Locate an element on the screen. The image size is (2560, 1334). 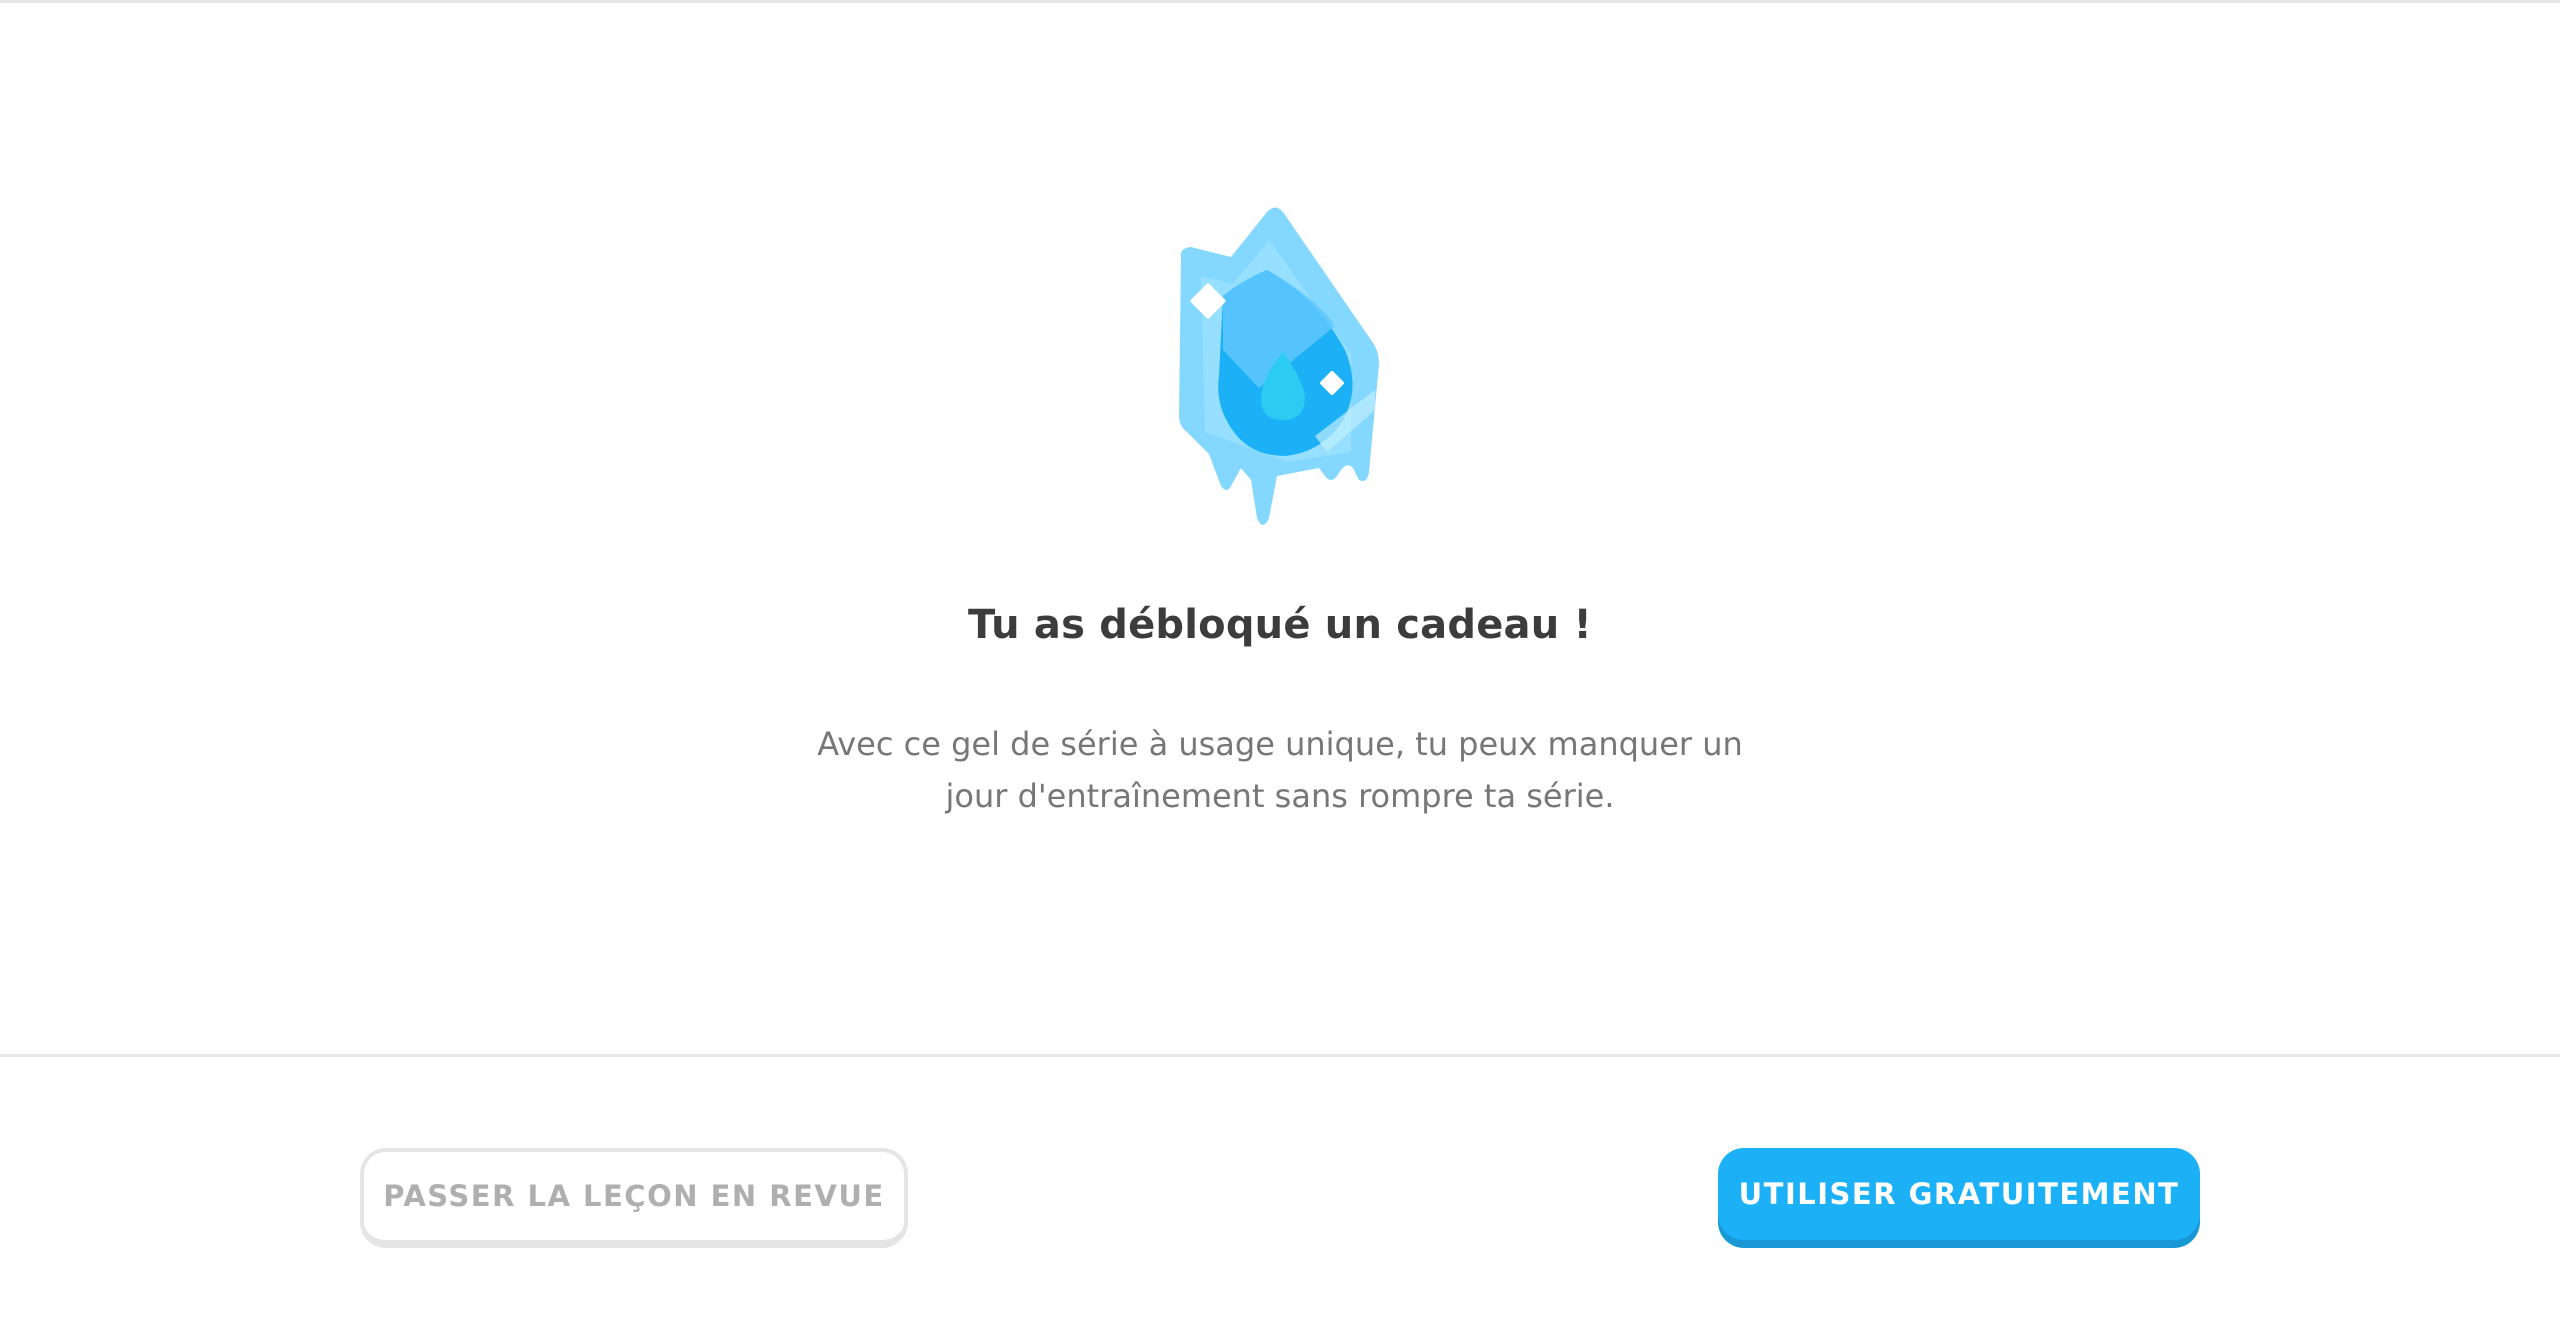
review-lesson-button: PASSER LA LEÇON EN REVUE is located at coordinates (634, 1198).